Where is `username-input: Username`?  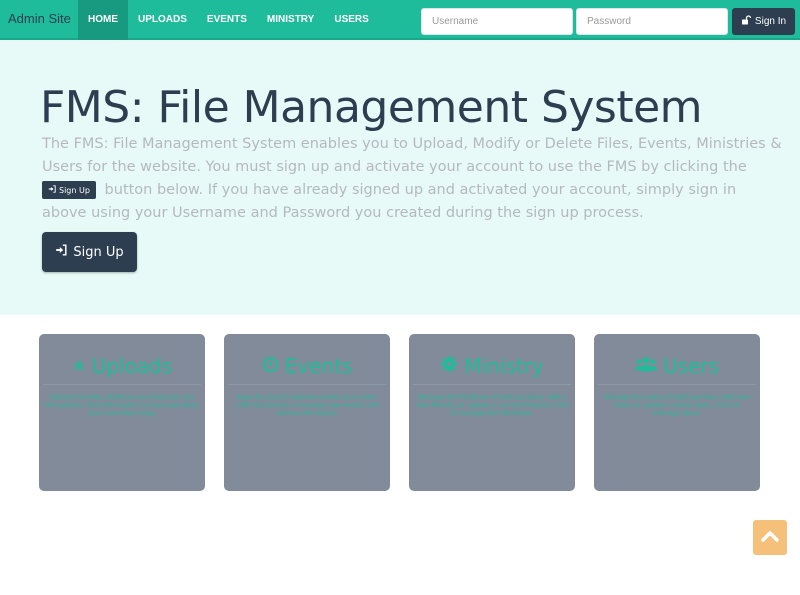 username-input: Username is located at coordinates (497, 21).